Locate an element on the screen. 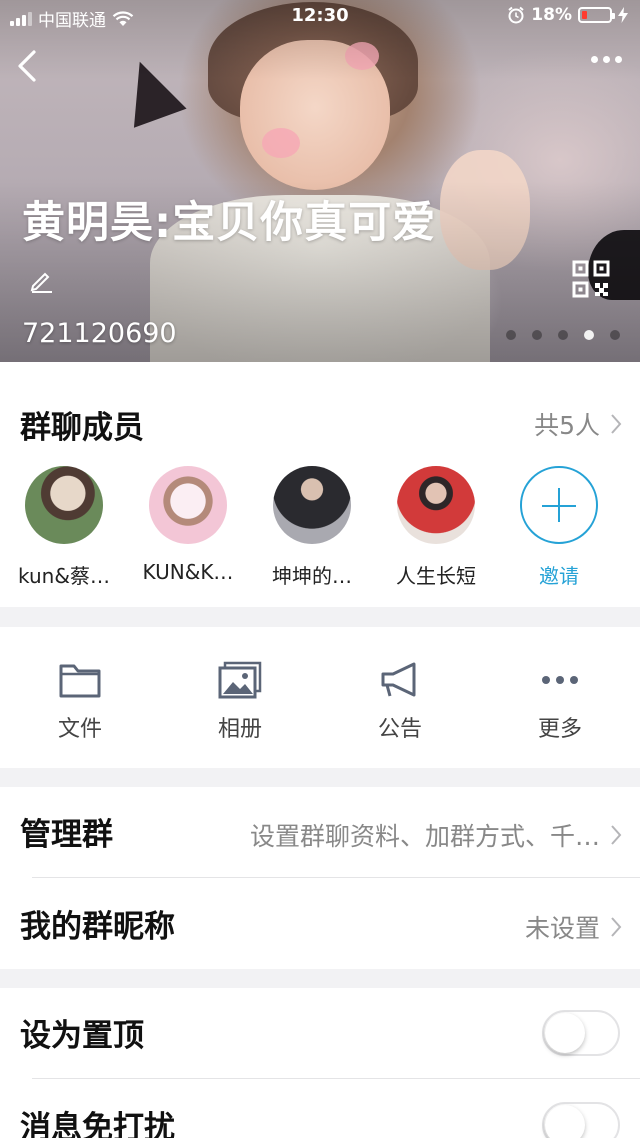 The width and height of the screenshot is (640, 1138). mute-toggle is located at coordinates (581, 1120).